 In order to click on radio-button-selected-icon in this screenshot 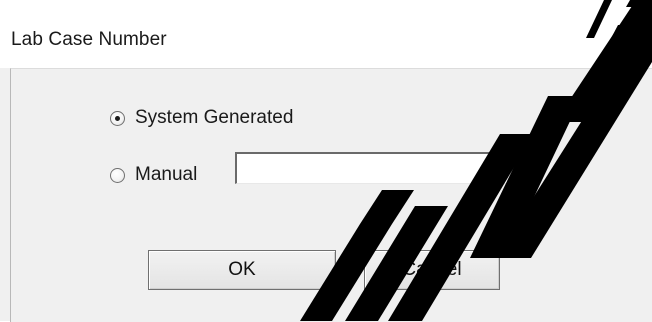, I will do `click(117, 118)`.